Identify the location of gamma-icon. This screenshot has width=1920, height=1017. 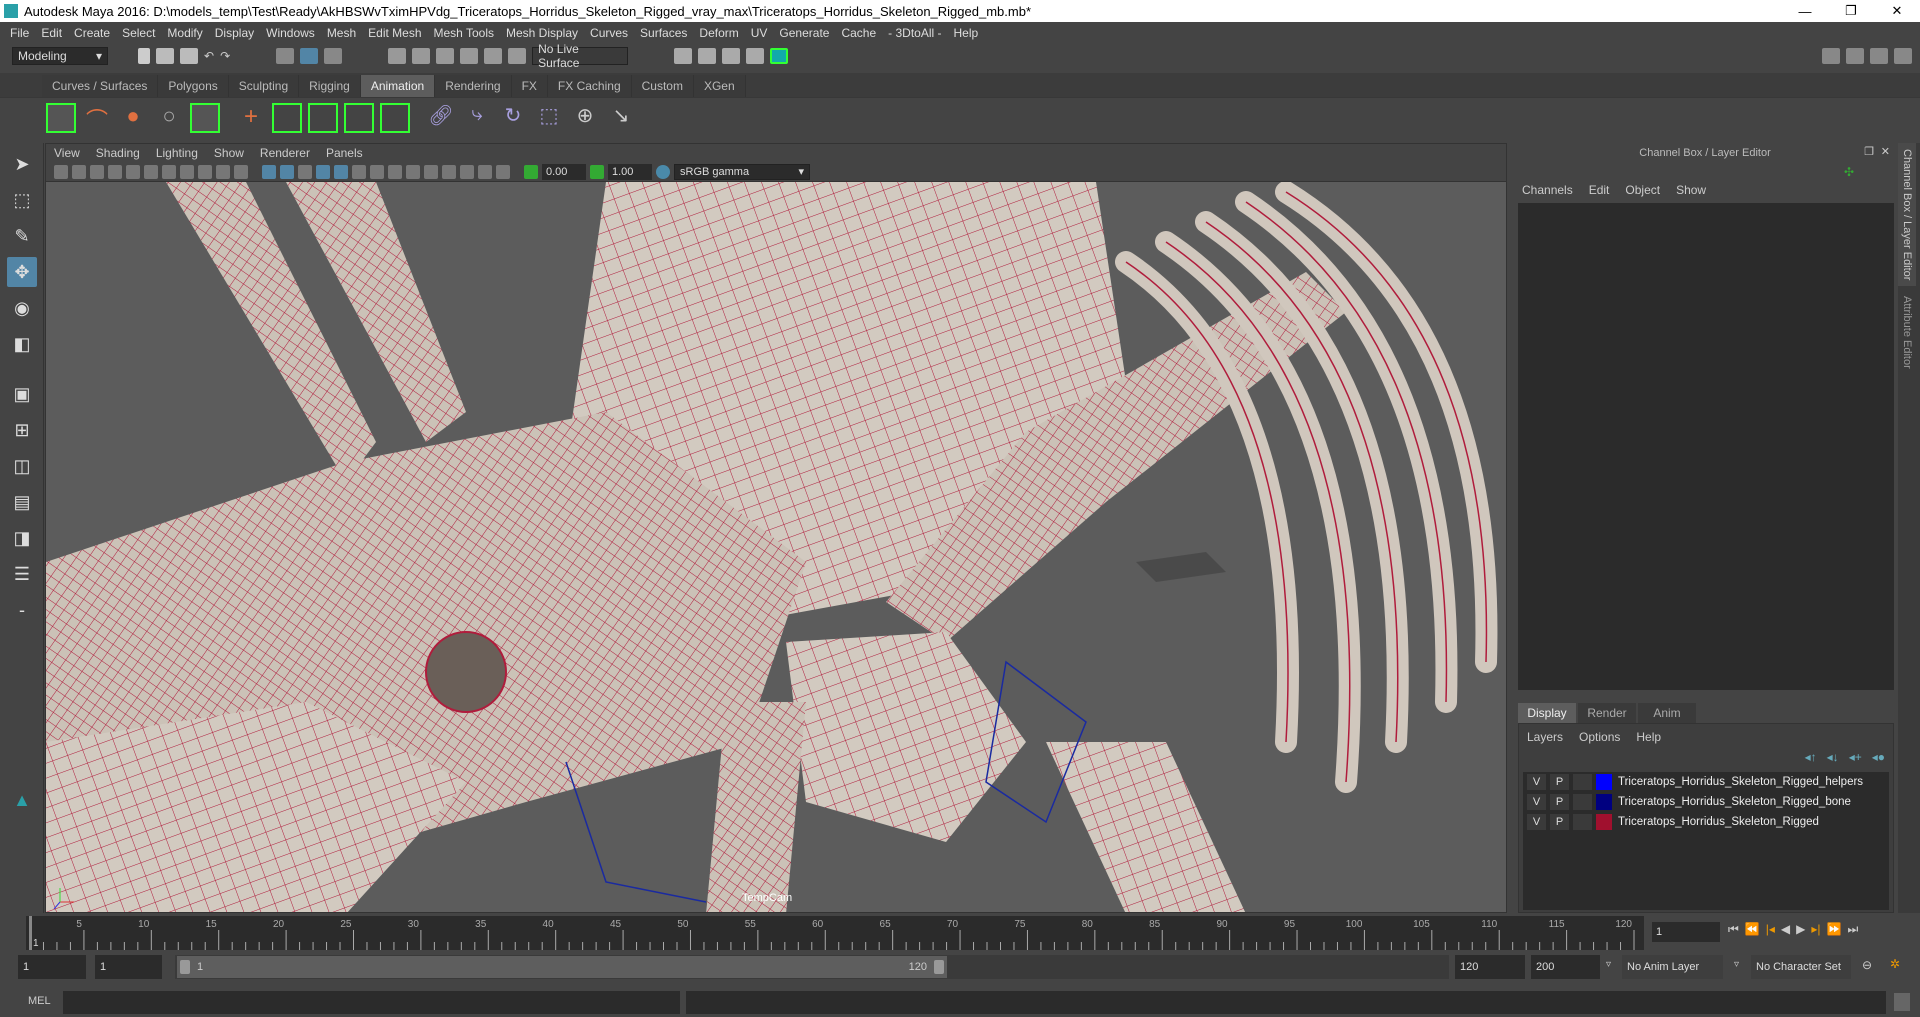
(597, 171).